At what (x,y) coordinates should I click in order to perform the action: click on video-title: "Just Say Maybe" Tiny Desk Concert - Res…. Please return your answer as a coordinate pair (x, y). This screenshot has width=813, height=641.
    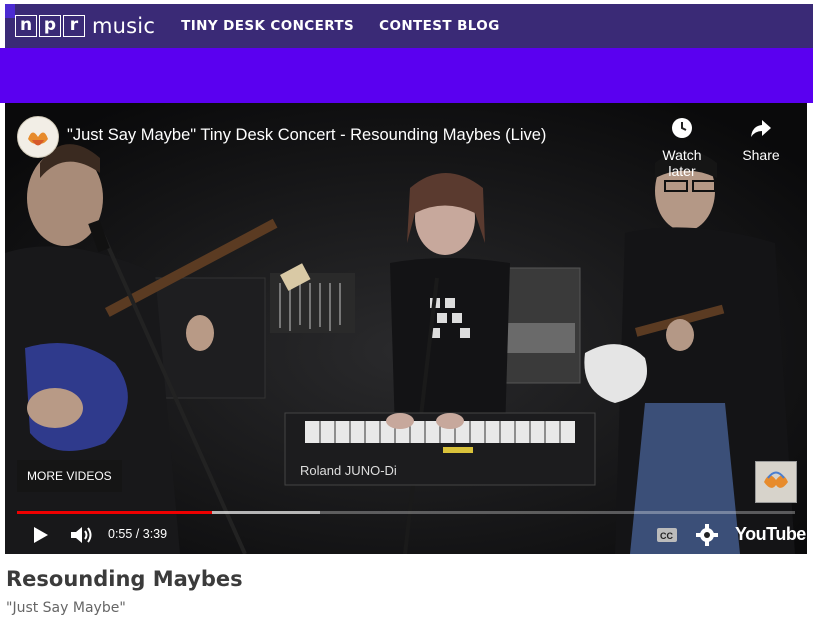
    Looking at the image, I should click on (306, 135).